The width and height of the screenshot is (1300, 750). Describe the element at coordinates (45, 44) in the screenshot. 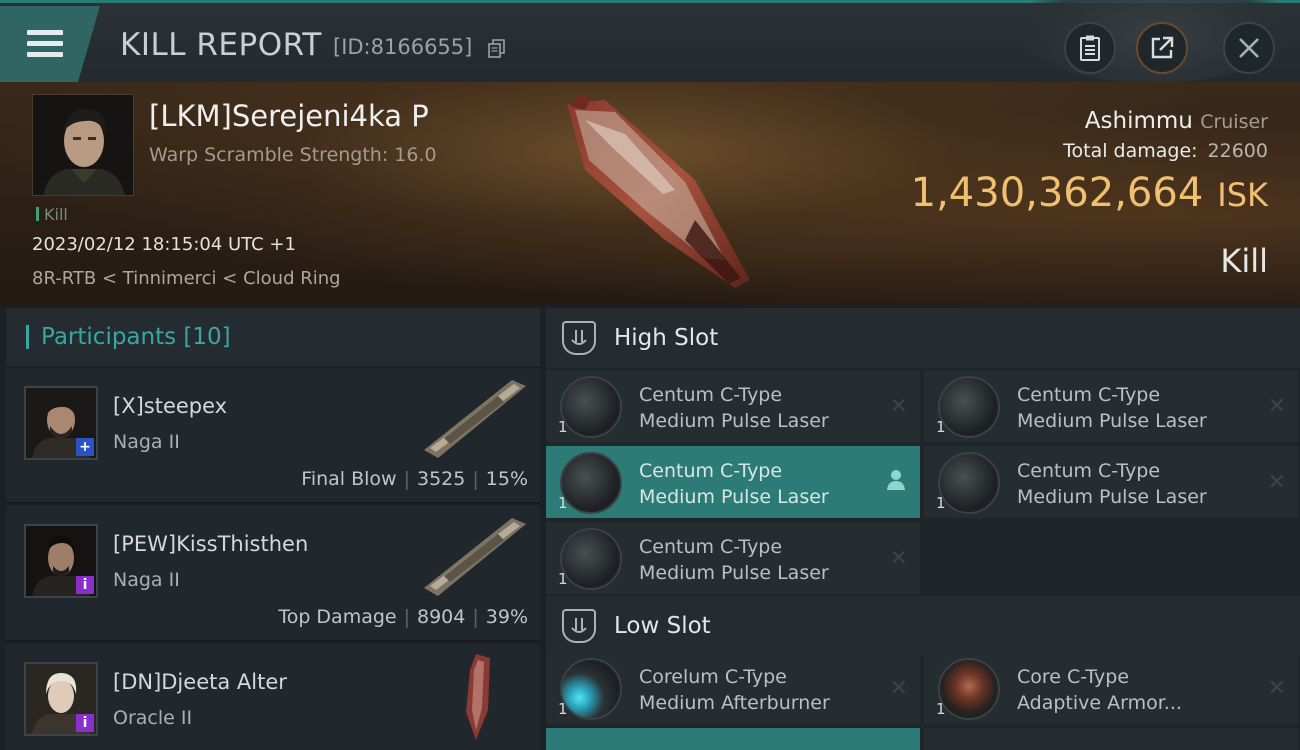

I see `menu-icon` at that location.